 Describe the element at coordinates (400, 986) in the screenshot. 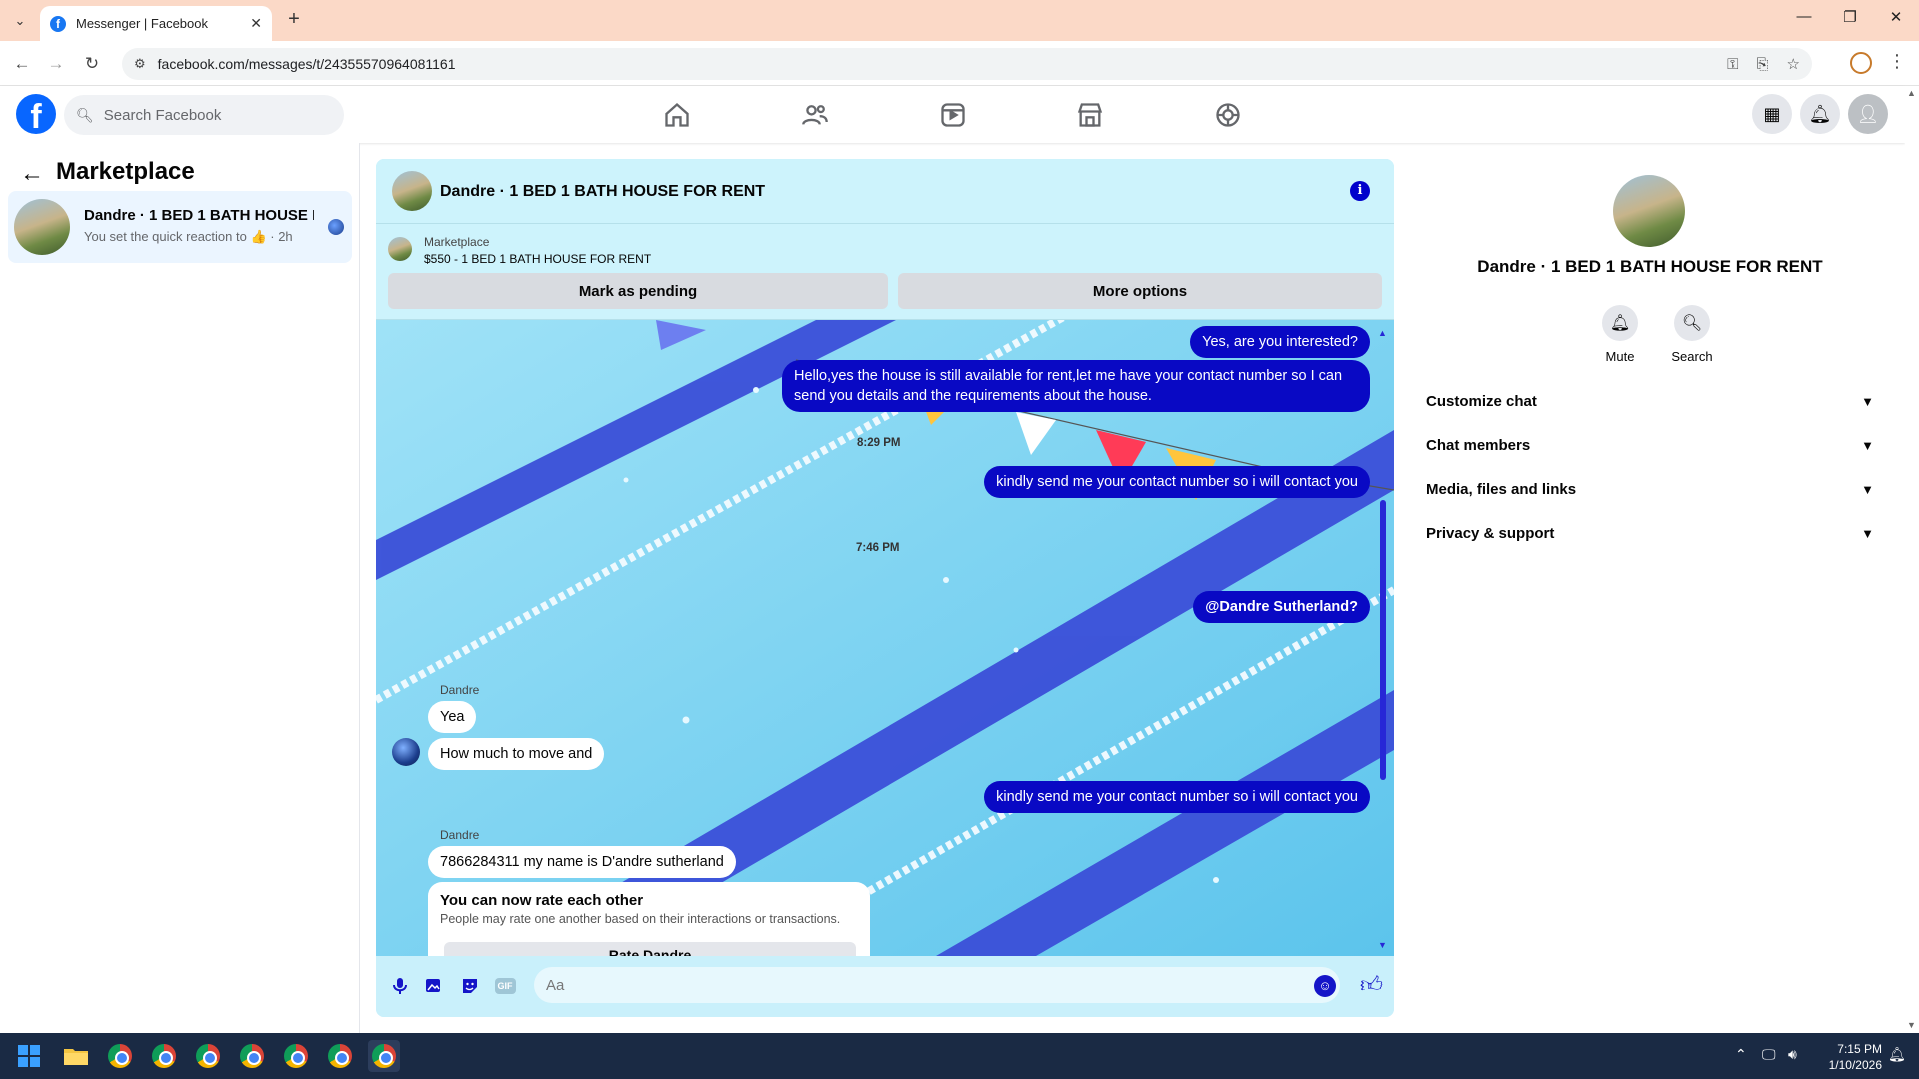

I see `microphone-icon` at that location.